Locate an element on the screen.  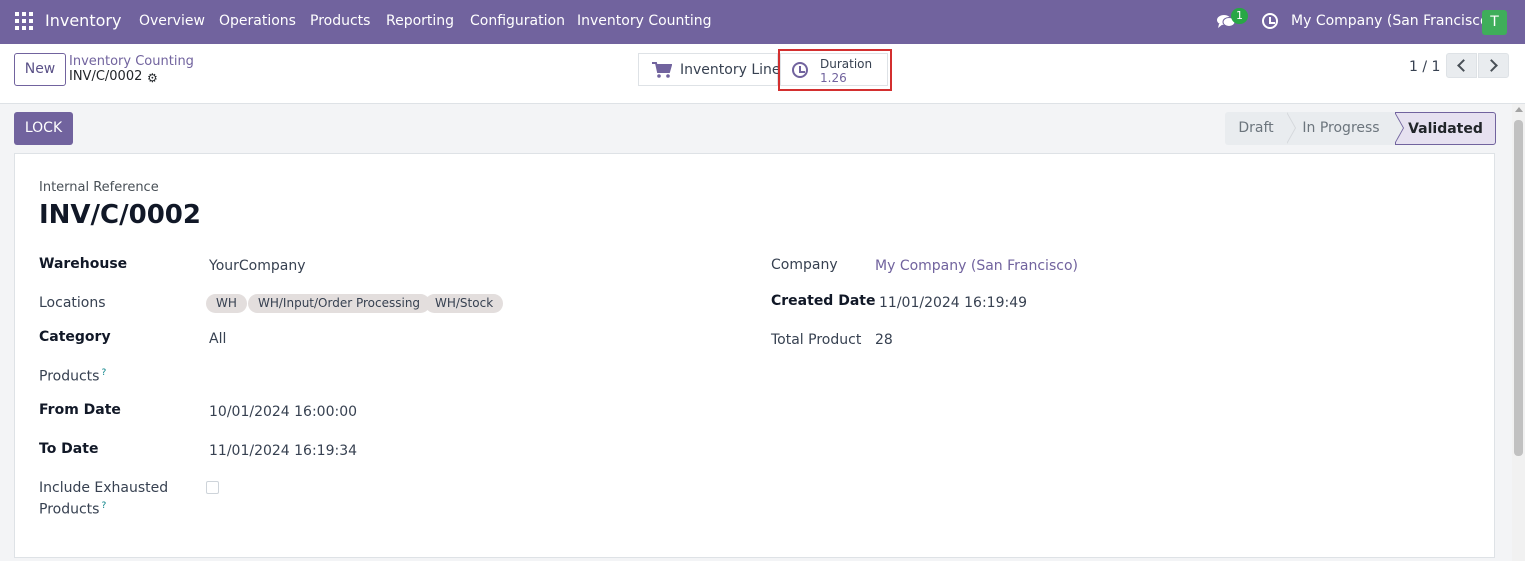
scroll-up-arrow-icon is located at coordinates (1519, 109).